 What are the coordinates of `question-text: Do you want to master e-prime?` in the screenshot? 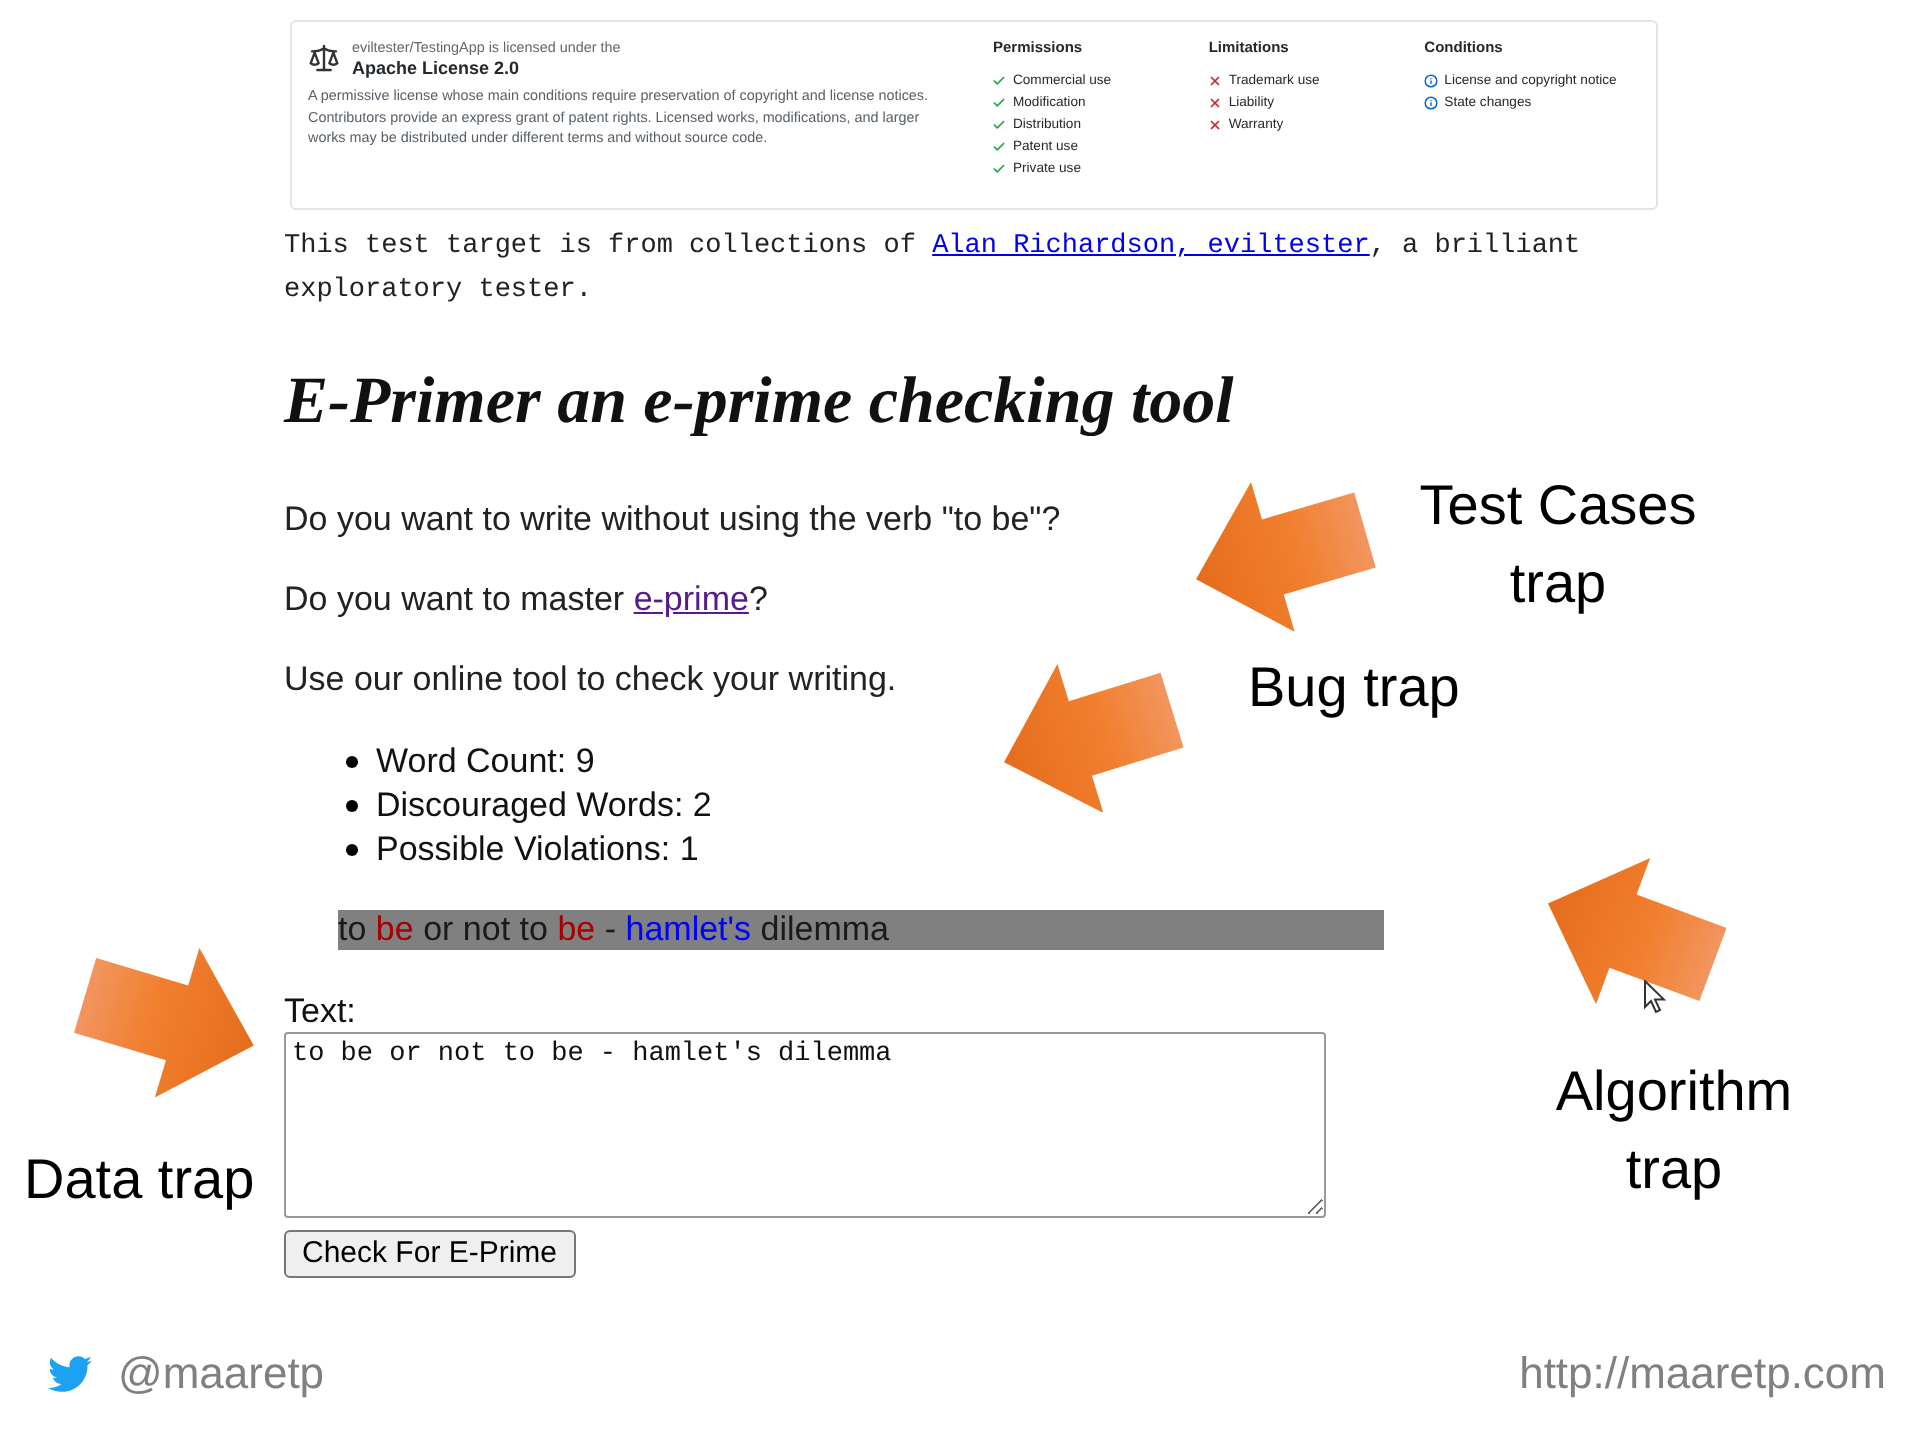 It's located at (526, 600).